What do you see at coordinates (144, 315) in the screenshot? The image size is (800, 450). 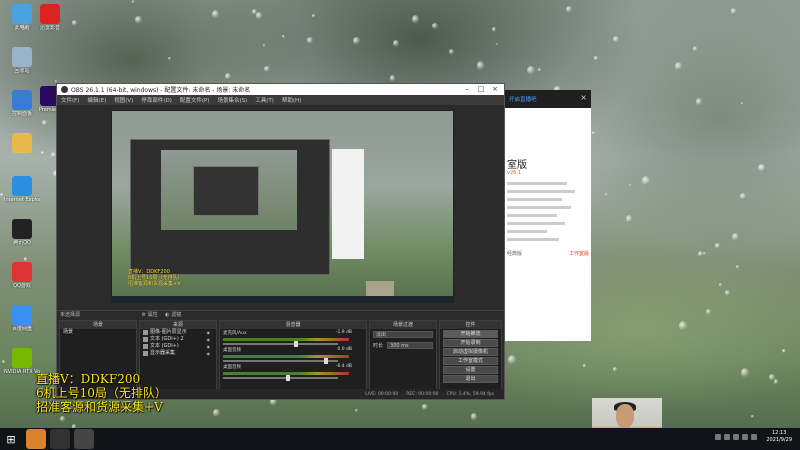 I see `gear-icon: ⚙` at bounding box center [144, 315].